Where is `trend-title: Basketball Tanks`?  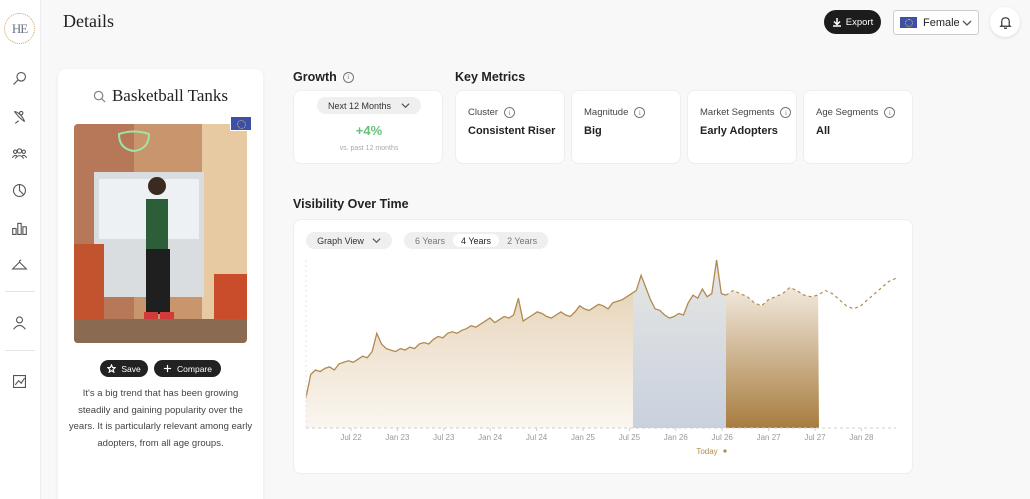 trend-title: Basketball Tanks is located at coordinates (170, 95).